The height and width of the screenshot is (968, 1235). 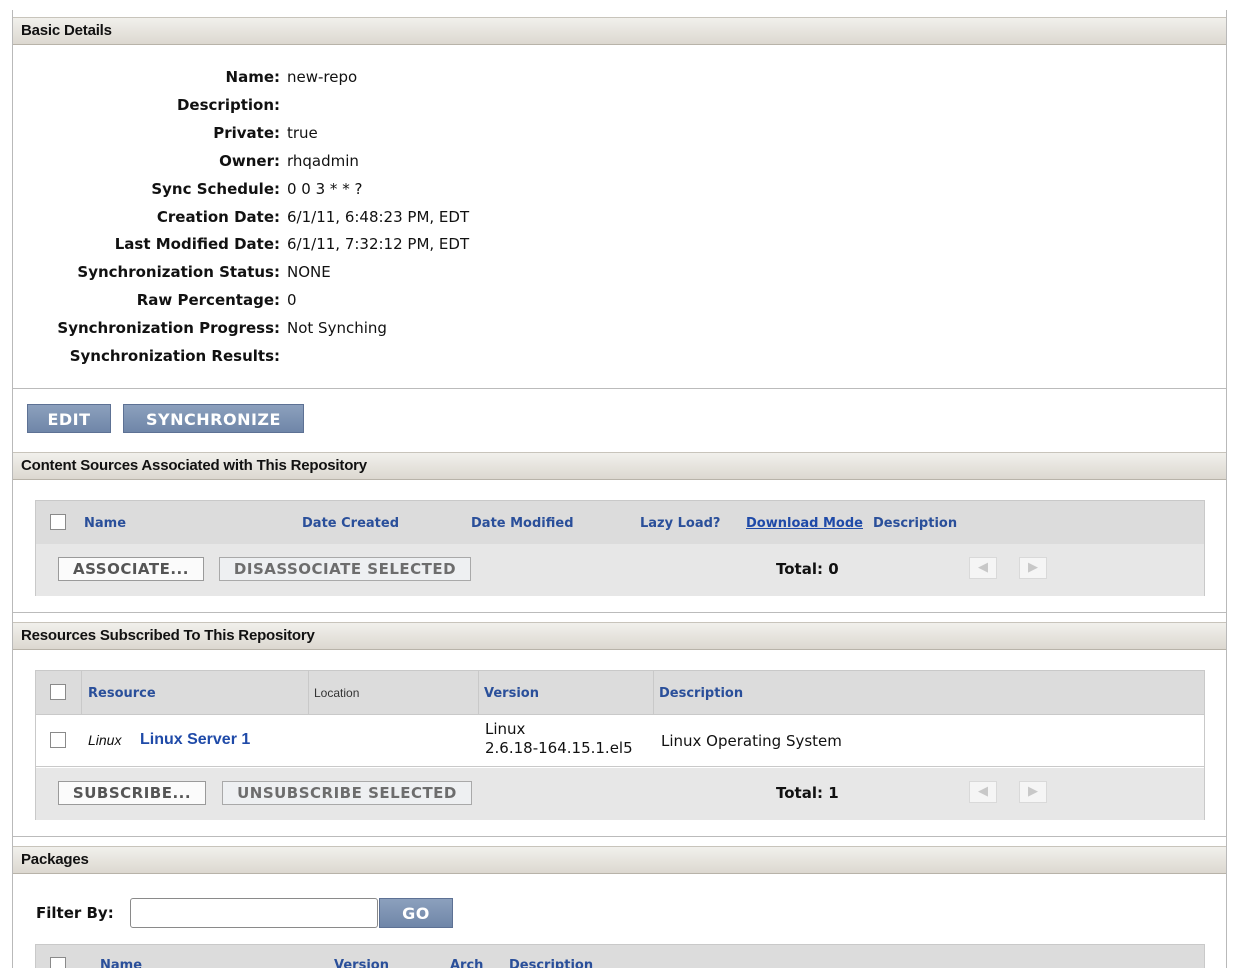 What do you see at coordinates (619, 860) in the screenshot?
I see `packages-header: Packages` at bounding box center [619, 860].